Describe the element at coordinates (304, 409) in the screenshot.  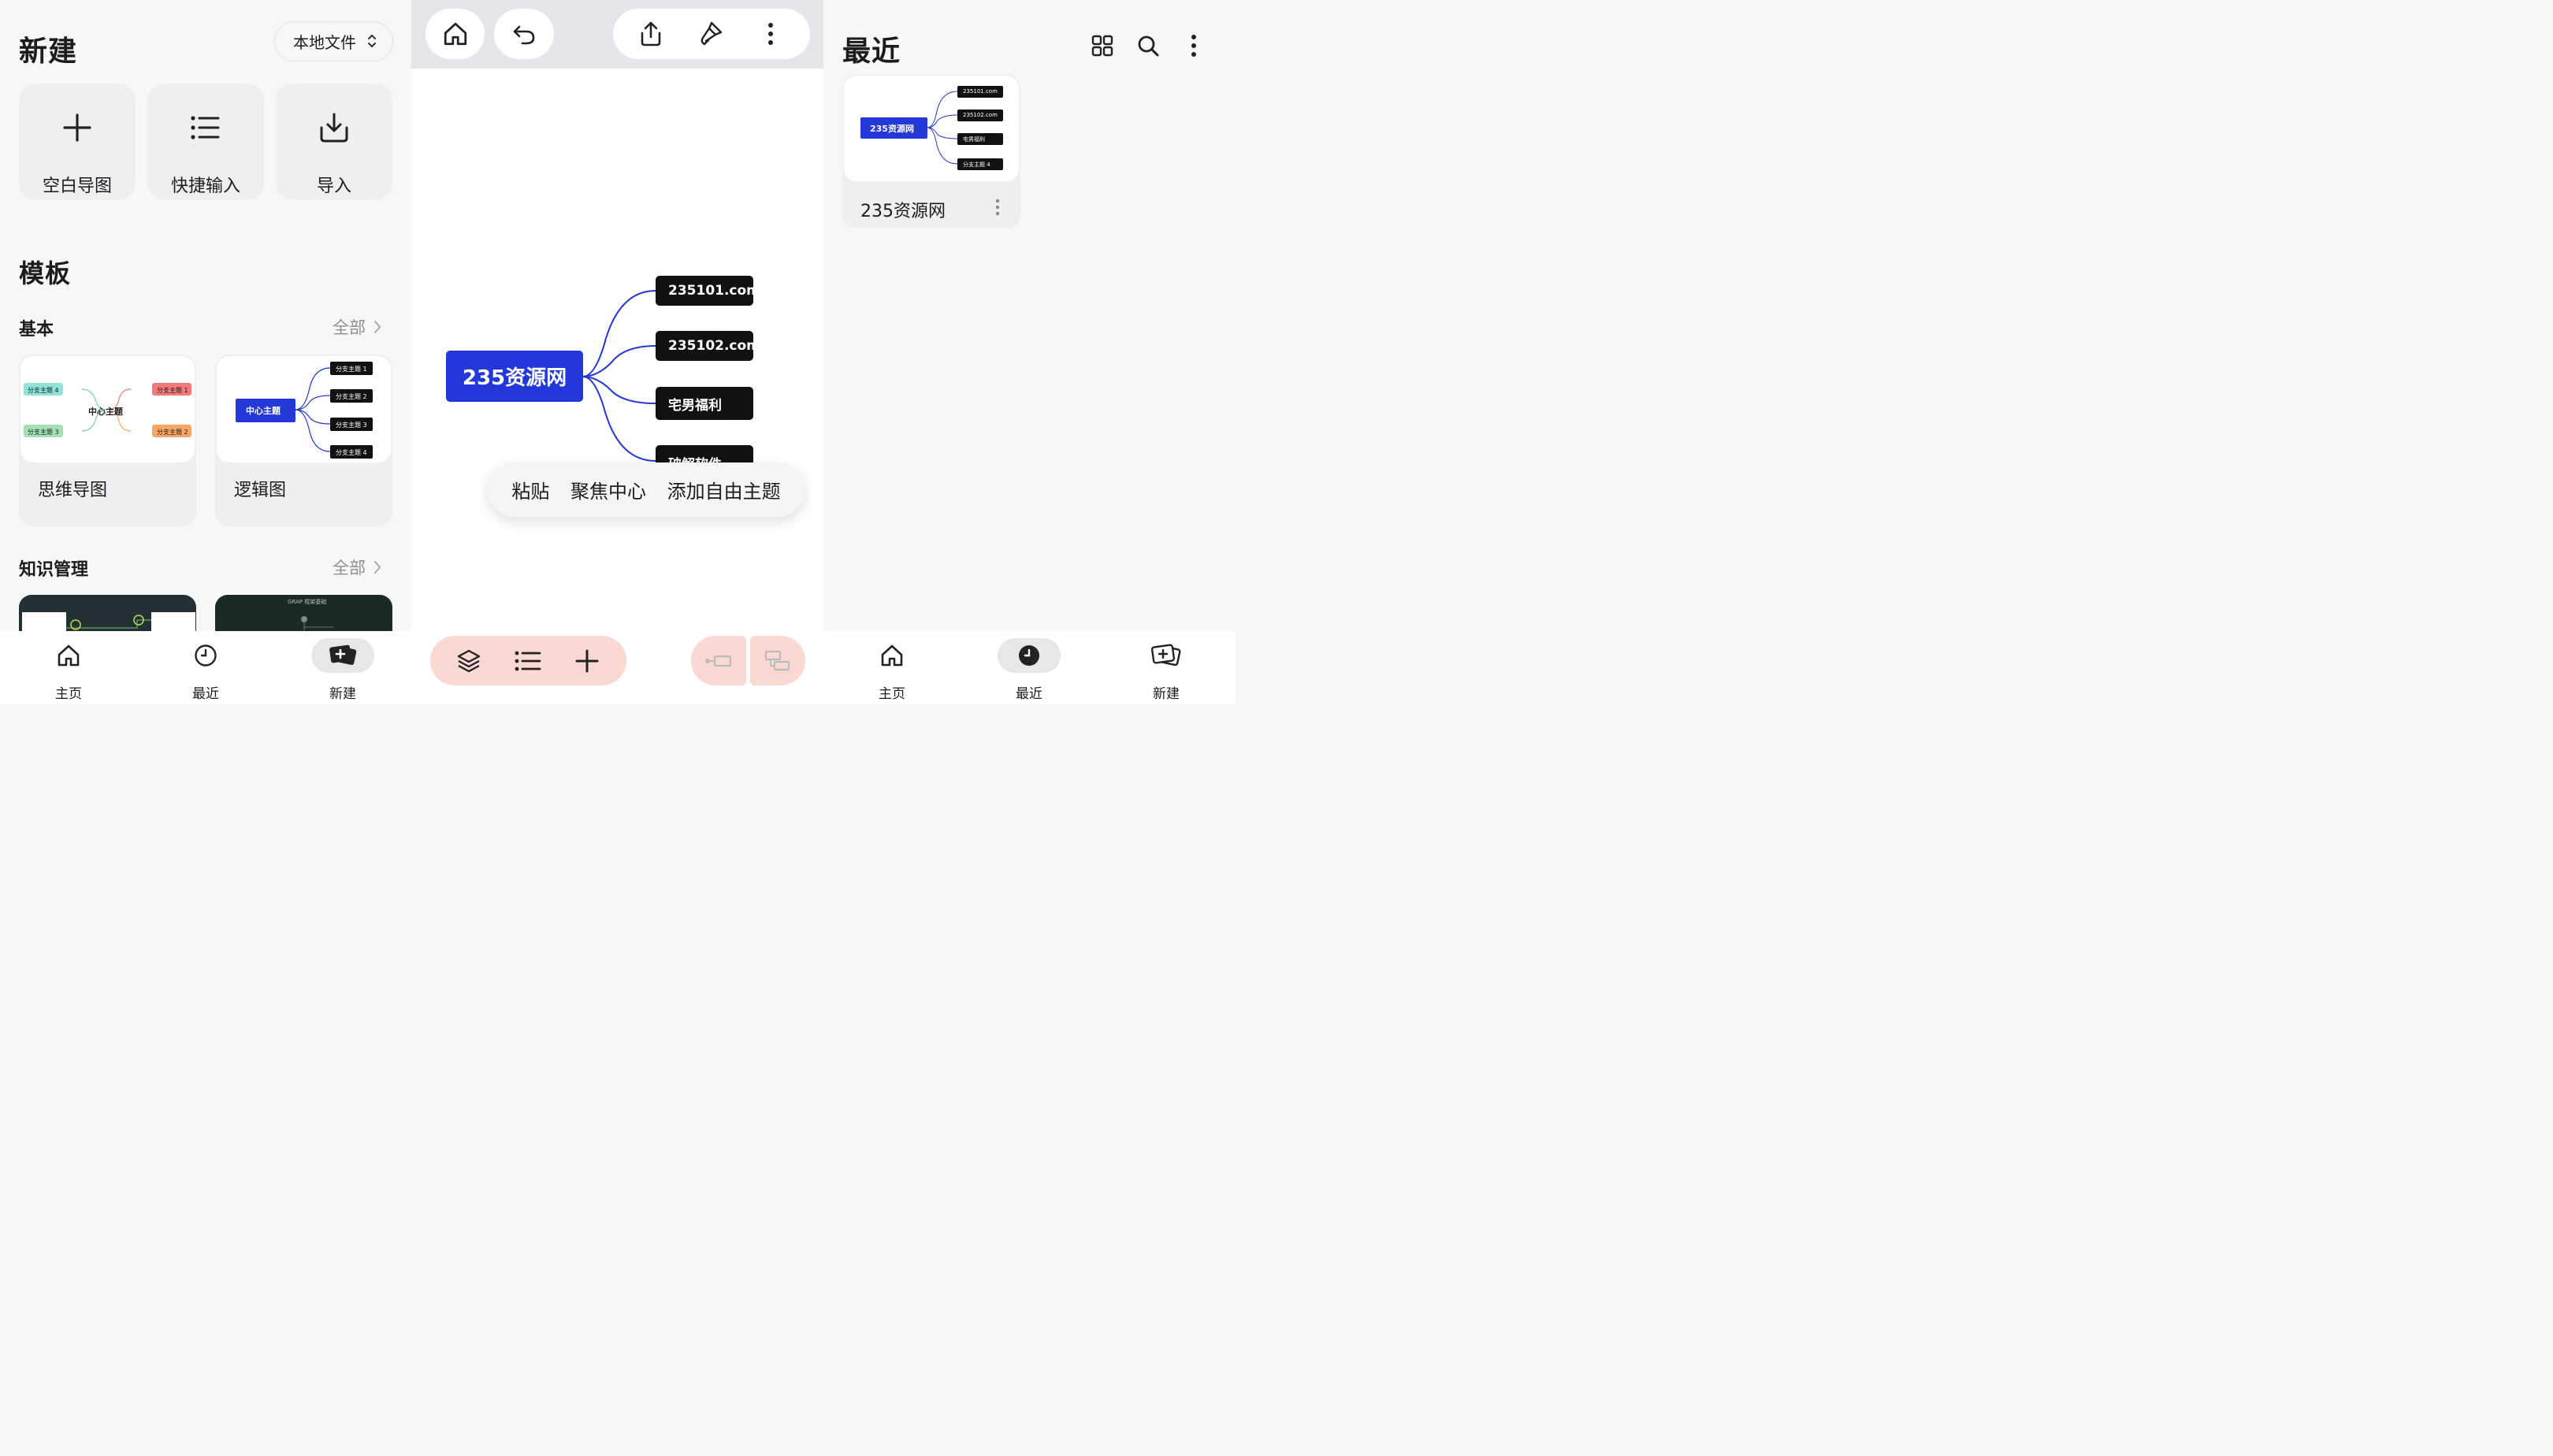
I see `logic-preview: 中心主题 分支主题 1 分支主题 2 分支主题 3 分支主题 4` at that location.